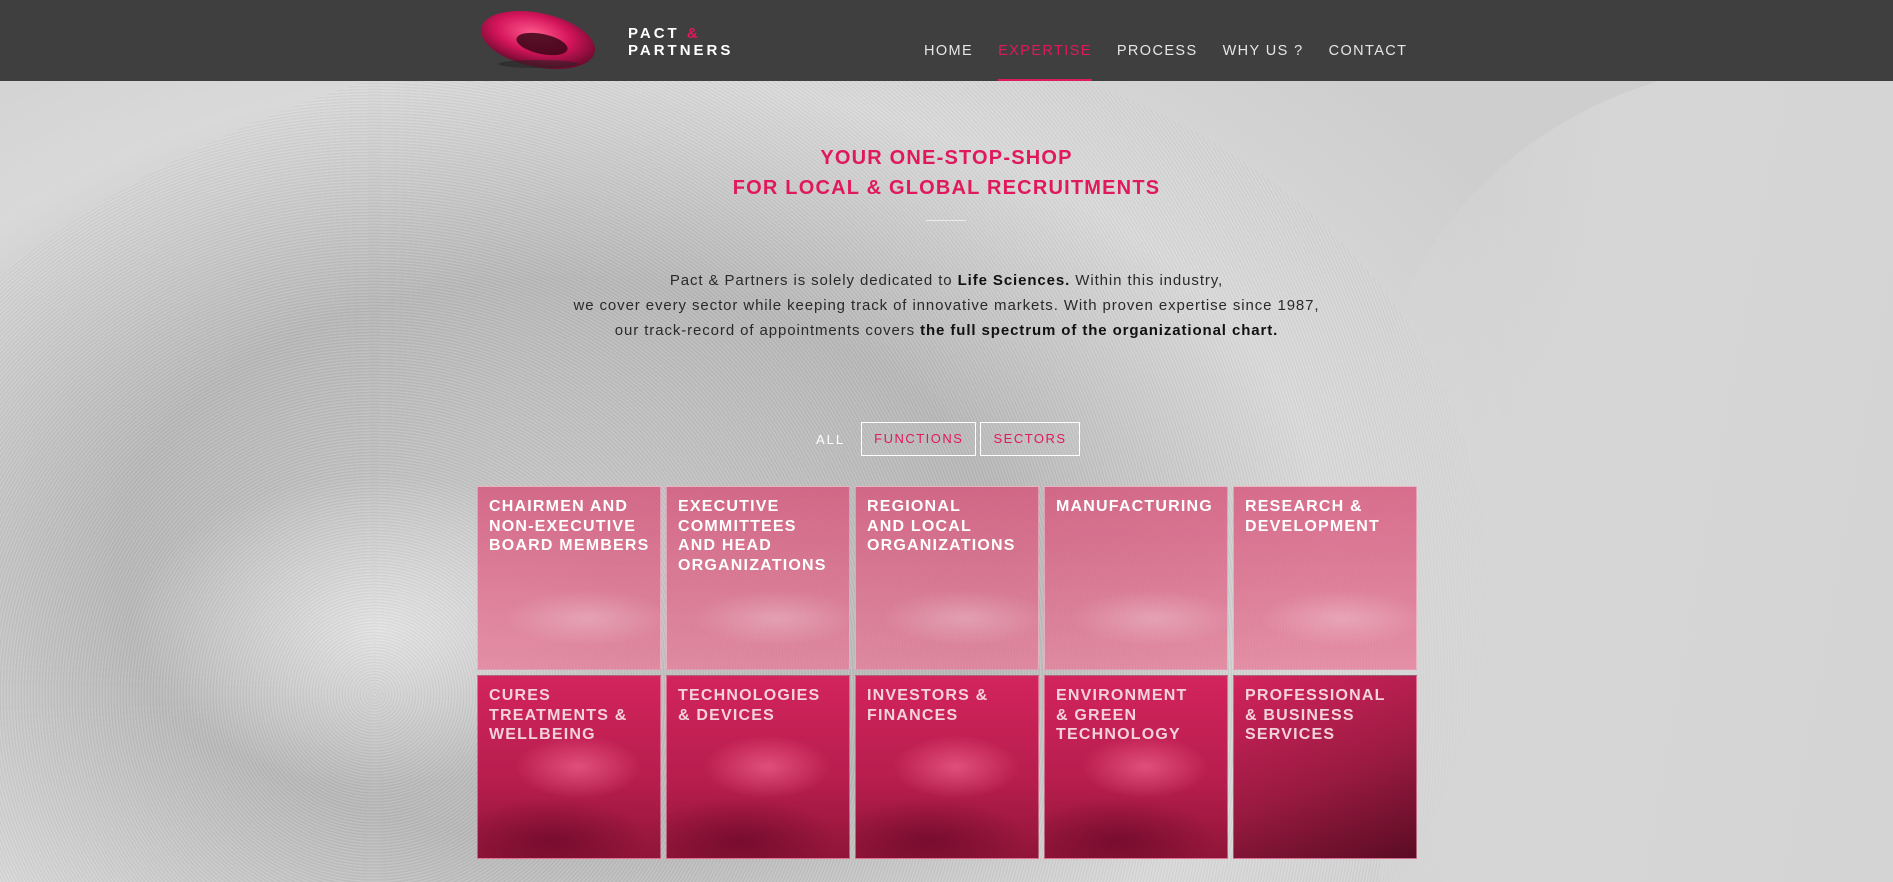 The image size is (1893, 882). Describe the element at coordinates (919, 439) in the screenshot. I see `filter-functions: FUNCTIONS` at that location.